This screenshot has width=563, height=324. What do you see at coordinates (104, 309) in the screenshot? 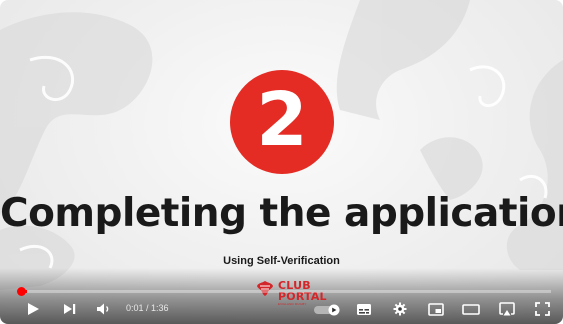
I see `volume-icon` at bounding box center [104, 309].